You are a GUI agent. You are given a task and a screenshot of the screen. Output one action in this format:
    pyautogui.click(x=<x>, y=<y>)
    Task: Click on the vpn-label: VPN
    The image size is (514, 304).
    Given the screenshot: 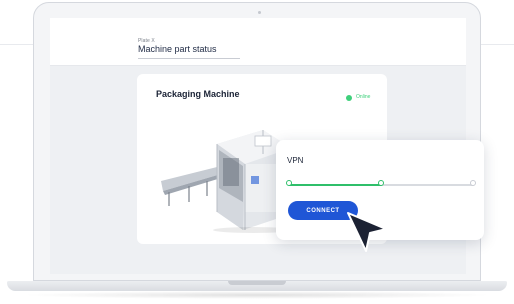 What is the action you would take?
    pyautogui.click(x=295, y=160)
    